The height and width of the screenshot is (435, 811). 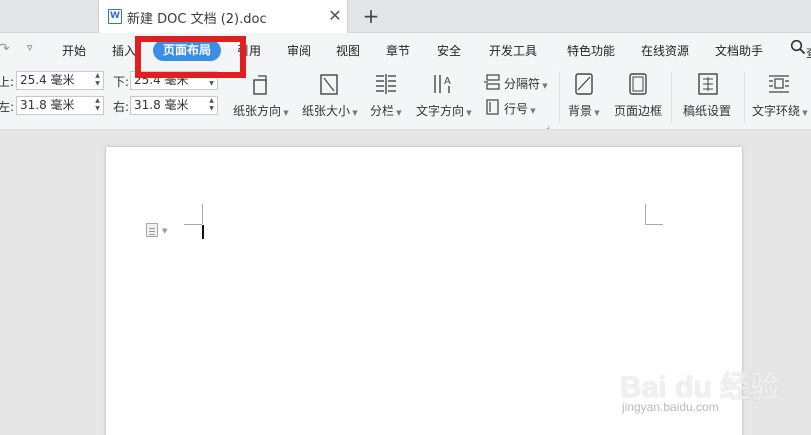 I want to click on menu-item-features: 特色功能, so click(x=591, y=50).